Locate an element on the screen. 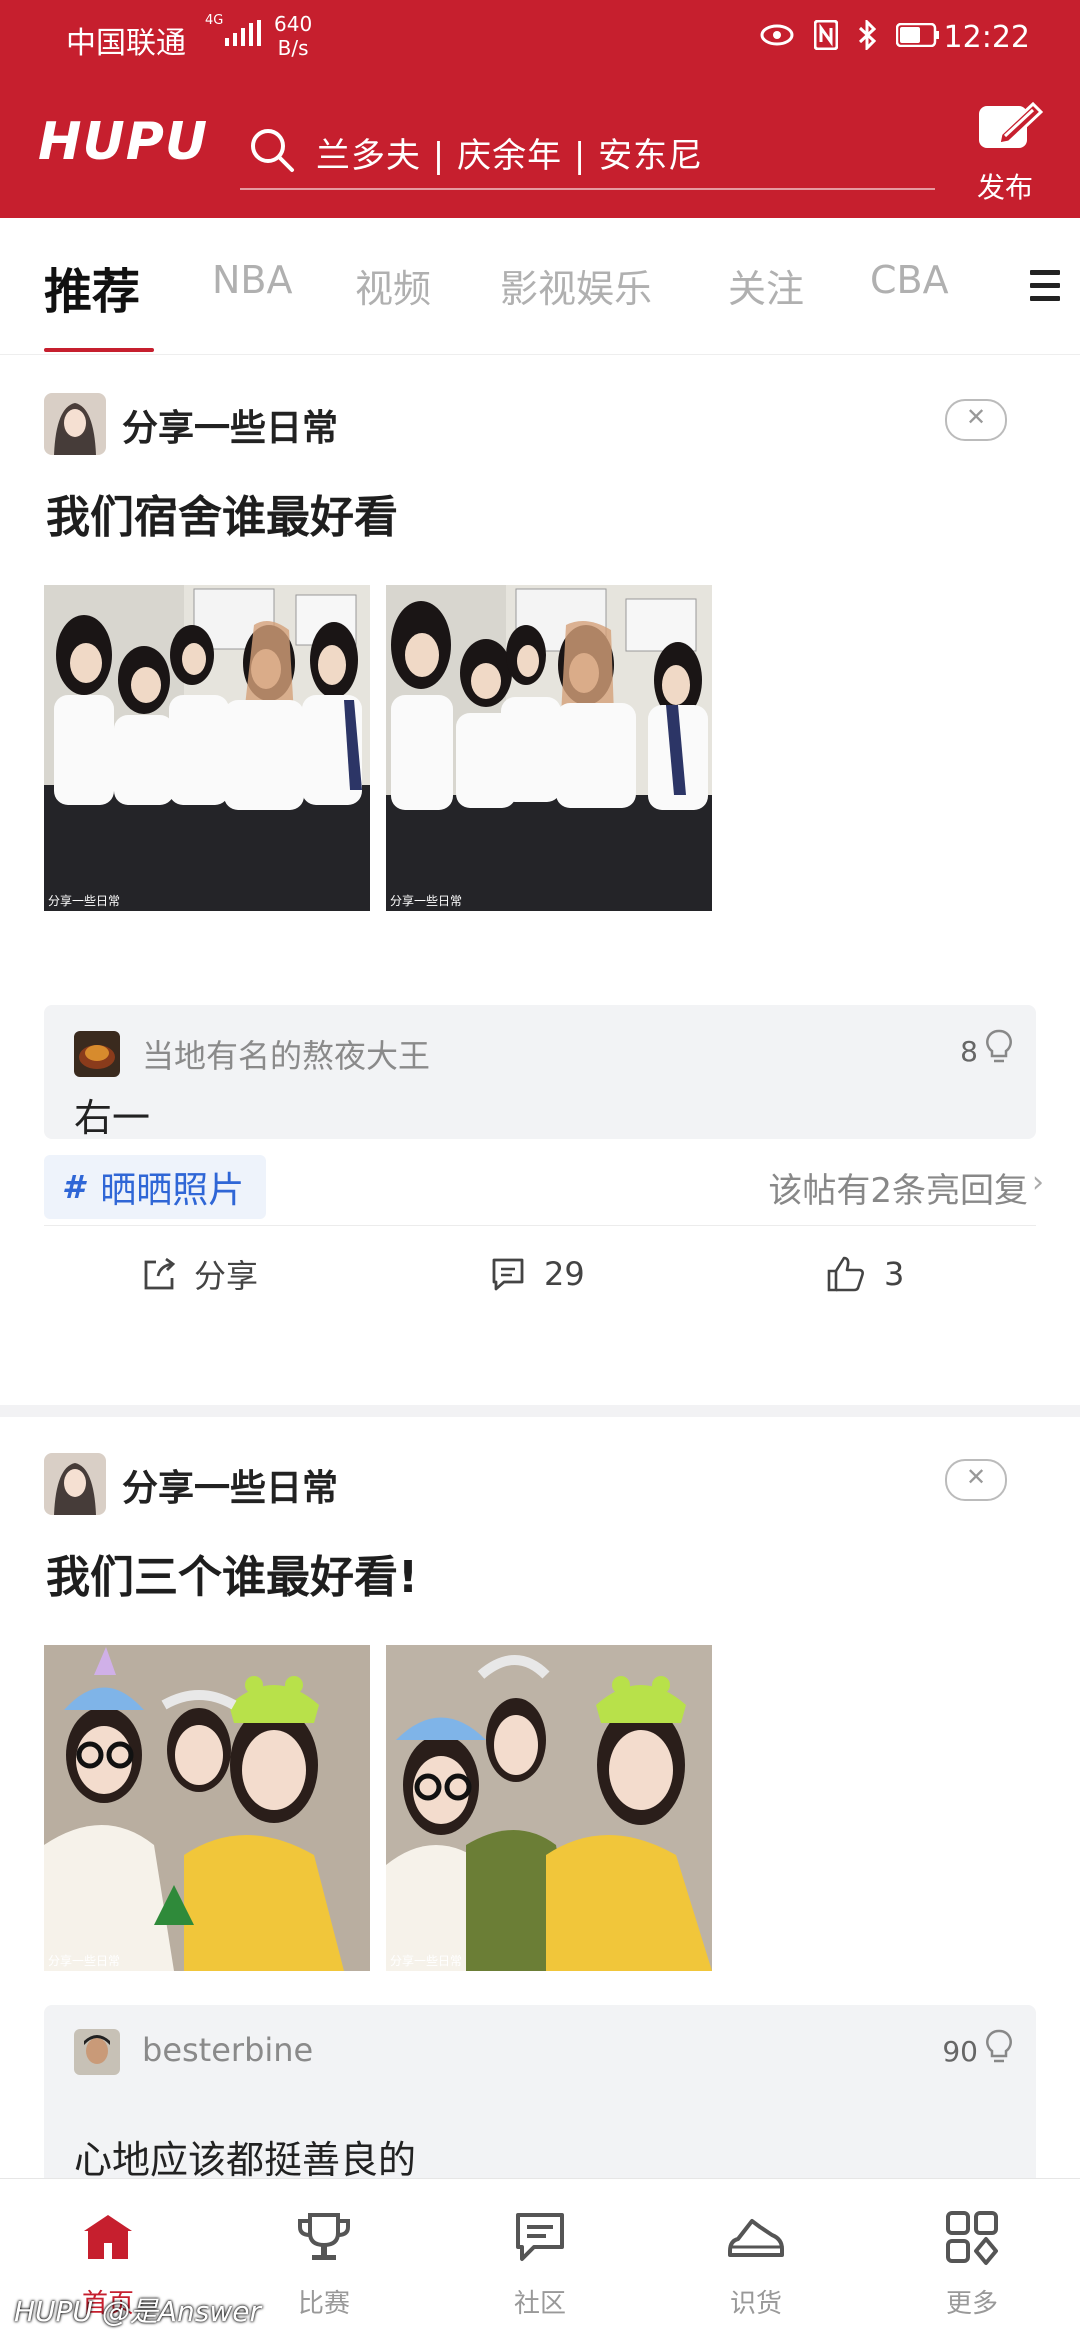 Image resolution: width=1080 pixels, height=2341 pixels. tab-video: 视频 is located at coordinates (393, 285).